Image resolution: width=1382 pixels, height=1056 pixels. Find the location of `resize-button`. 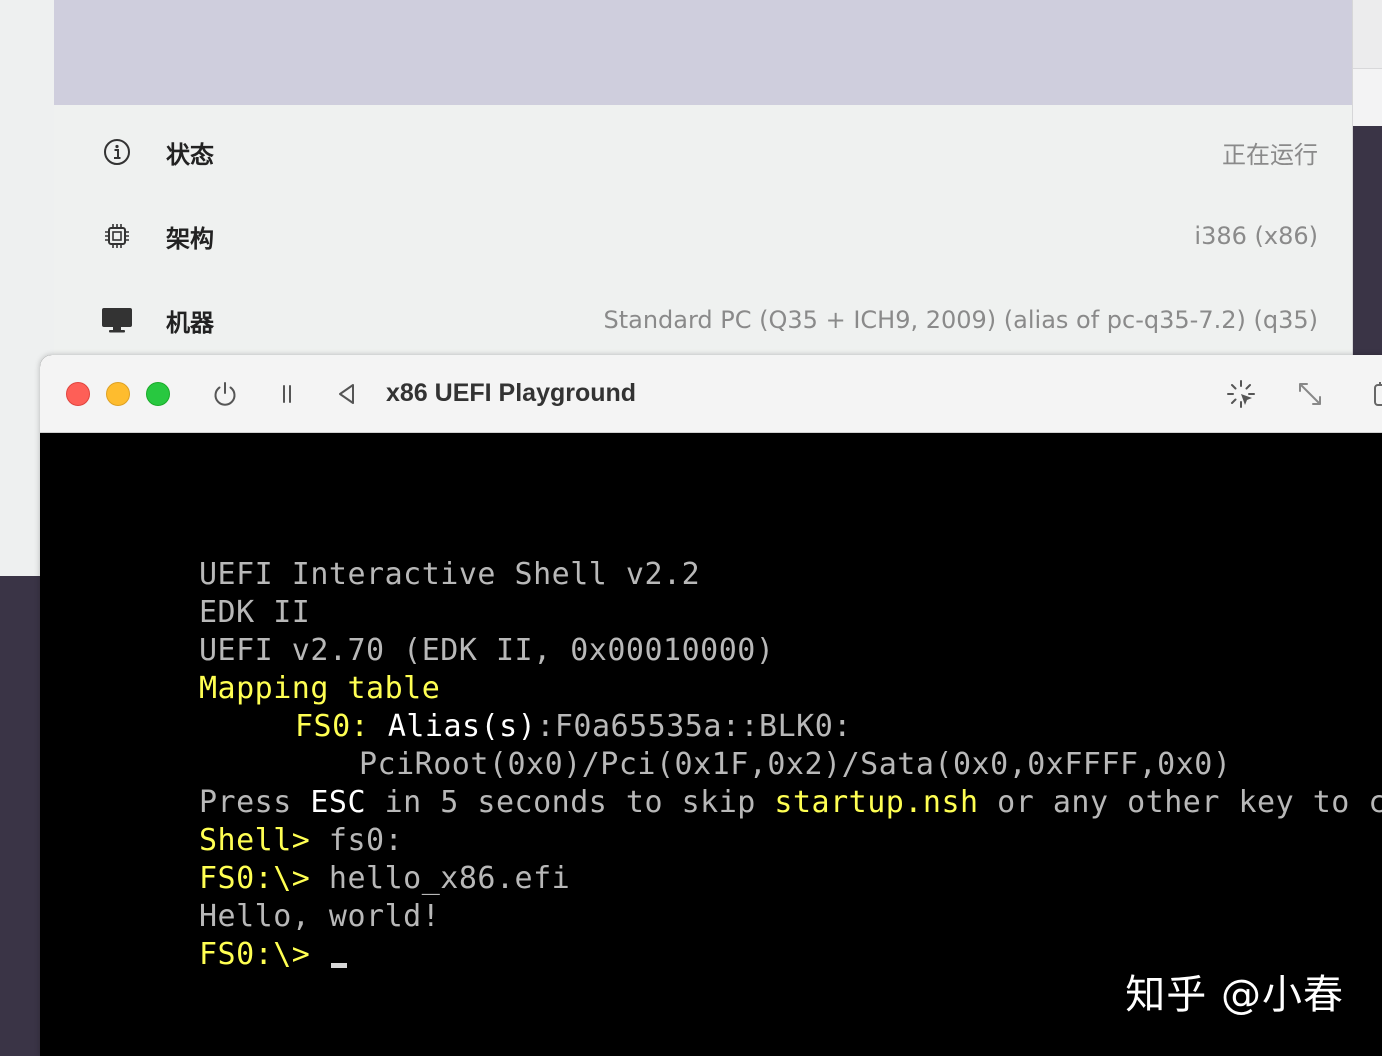

resize-button is located at coordinates (1310, 394).